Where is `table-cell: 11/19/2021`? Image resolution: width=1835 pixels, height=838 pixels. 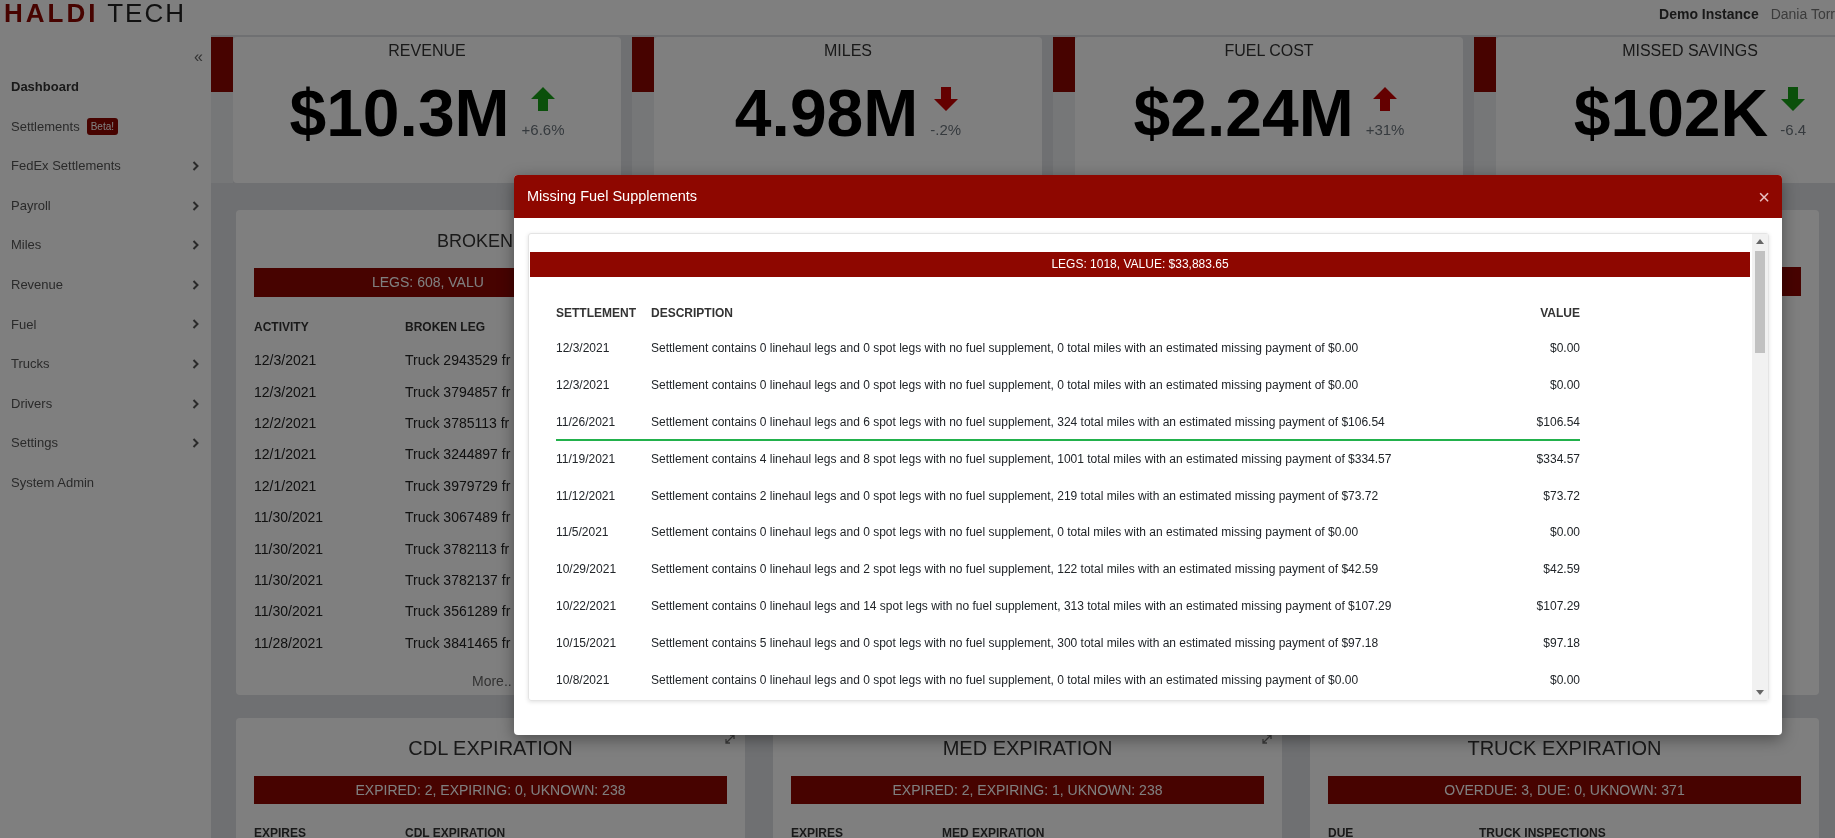 table-cell: 11/19/2021 is located at coordinates (586, 458).